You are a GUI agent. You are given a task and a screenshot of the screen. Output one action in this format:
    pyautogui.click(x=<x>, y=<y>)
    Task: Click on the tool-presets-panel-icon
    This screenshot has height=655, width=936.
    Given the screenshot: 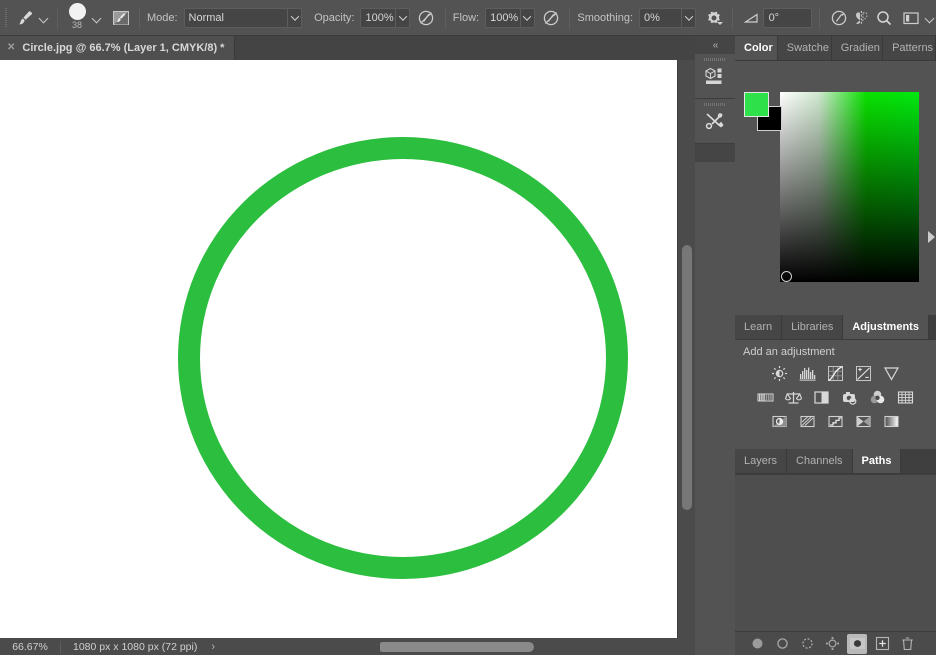 What is the action you would take?
    pyautogui.click(x=715, y=121)
    